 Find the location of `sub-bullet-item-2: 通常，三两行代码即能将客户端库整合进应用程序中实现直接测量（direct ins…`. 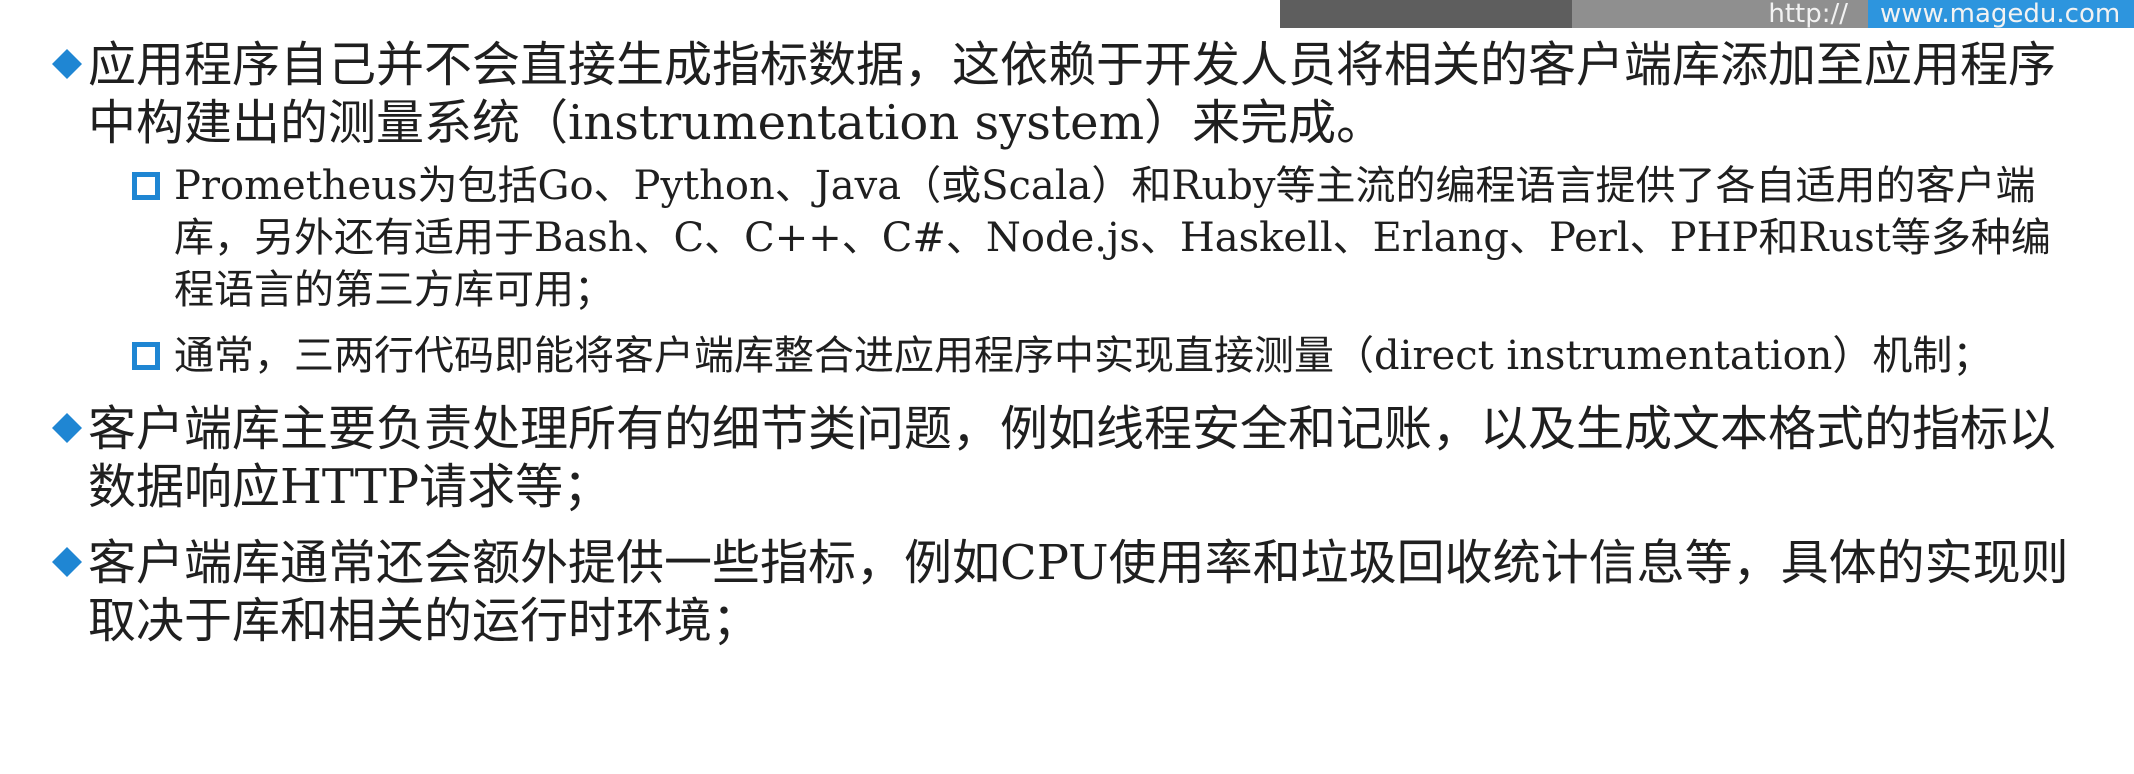

sub-bullet-item-2: 通常，三两行代码即能将客户端库整合进应用程序中实现直接测量（direct ins… is located at coordinates (1067, 356).